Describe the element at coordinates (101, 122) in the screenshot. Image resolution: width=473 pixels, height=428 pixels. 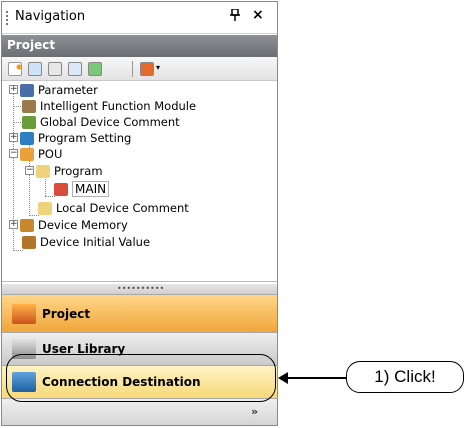
I see `tree-item-global-device-comment: Global Device Comment` at that location.